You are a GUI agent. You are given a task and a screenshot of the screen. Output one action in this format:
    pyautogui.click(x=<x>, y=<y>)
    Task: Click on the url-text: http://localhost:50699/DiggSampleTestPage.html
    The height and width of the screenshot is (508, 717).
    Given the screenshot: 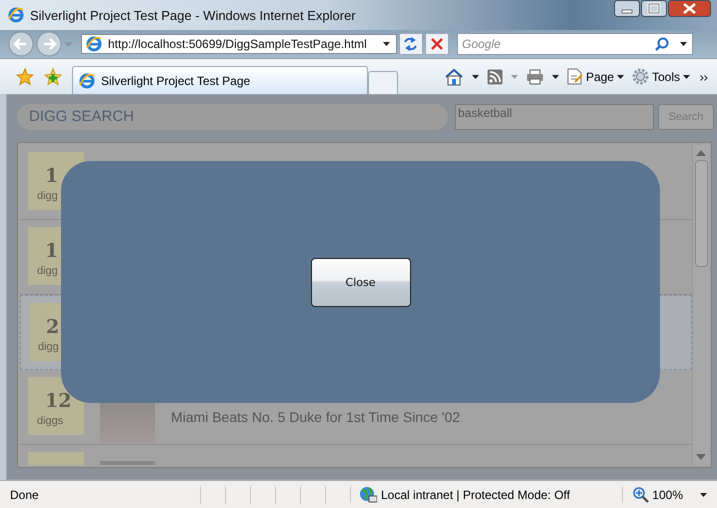 What is the action you would take?
    pyautogui.click(x=238, y=44)
    